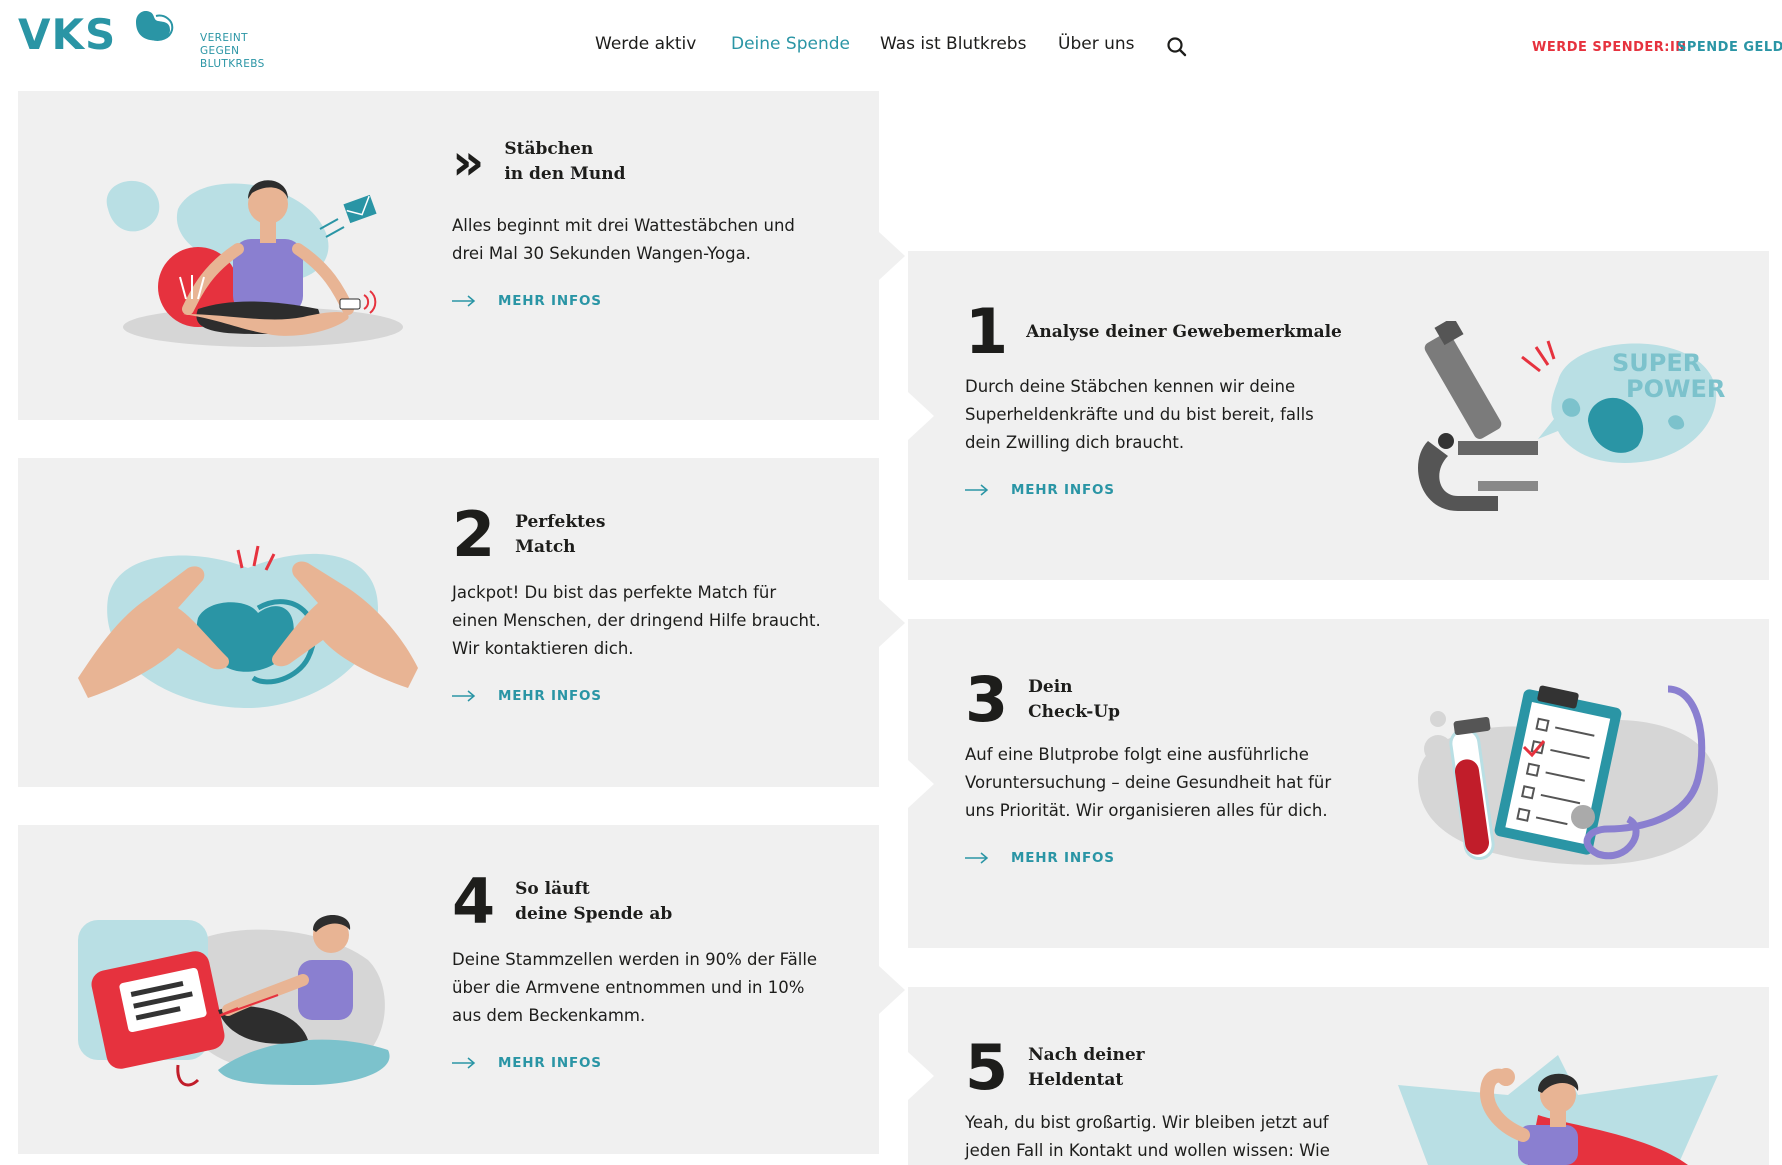 The image size is (1782, 1165). What do you see at coordinates (254, 263) in the screenshot?
I see `meditating-man-with-swab-icon` at bounding box center [254, 263].